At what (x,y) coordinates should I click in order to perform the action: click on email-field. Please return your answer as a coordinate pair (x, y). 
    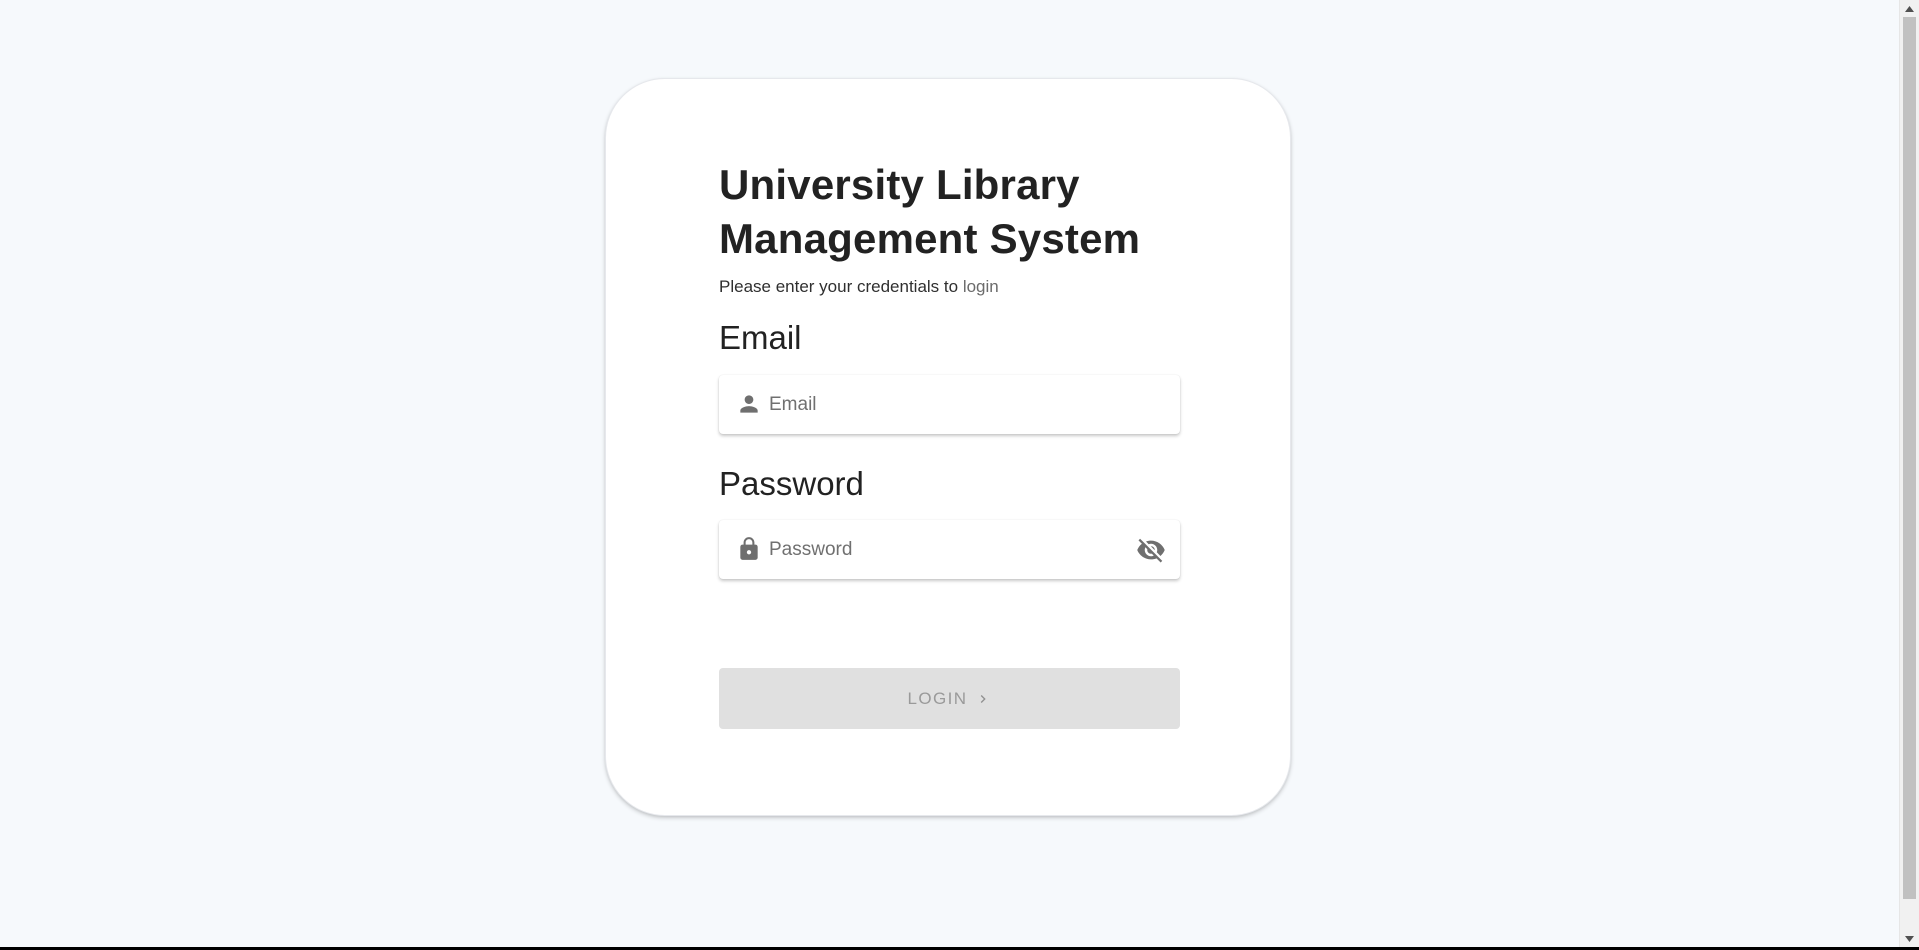
    Looking at the image, I should click on (949, 404).